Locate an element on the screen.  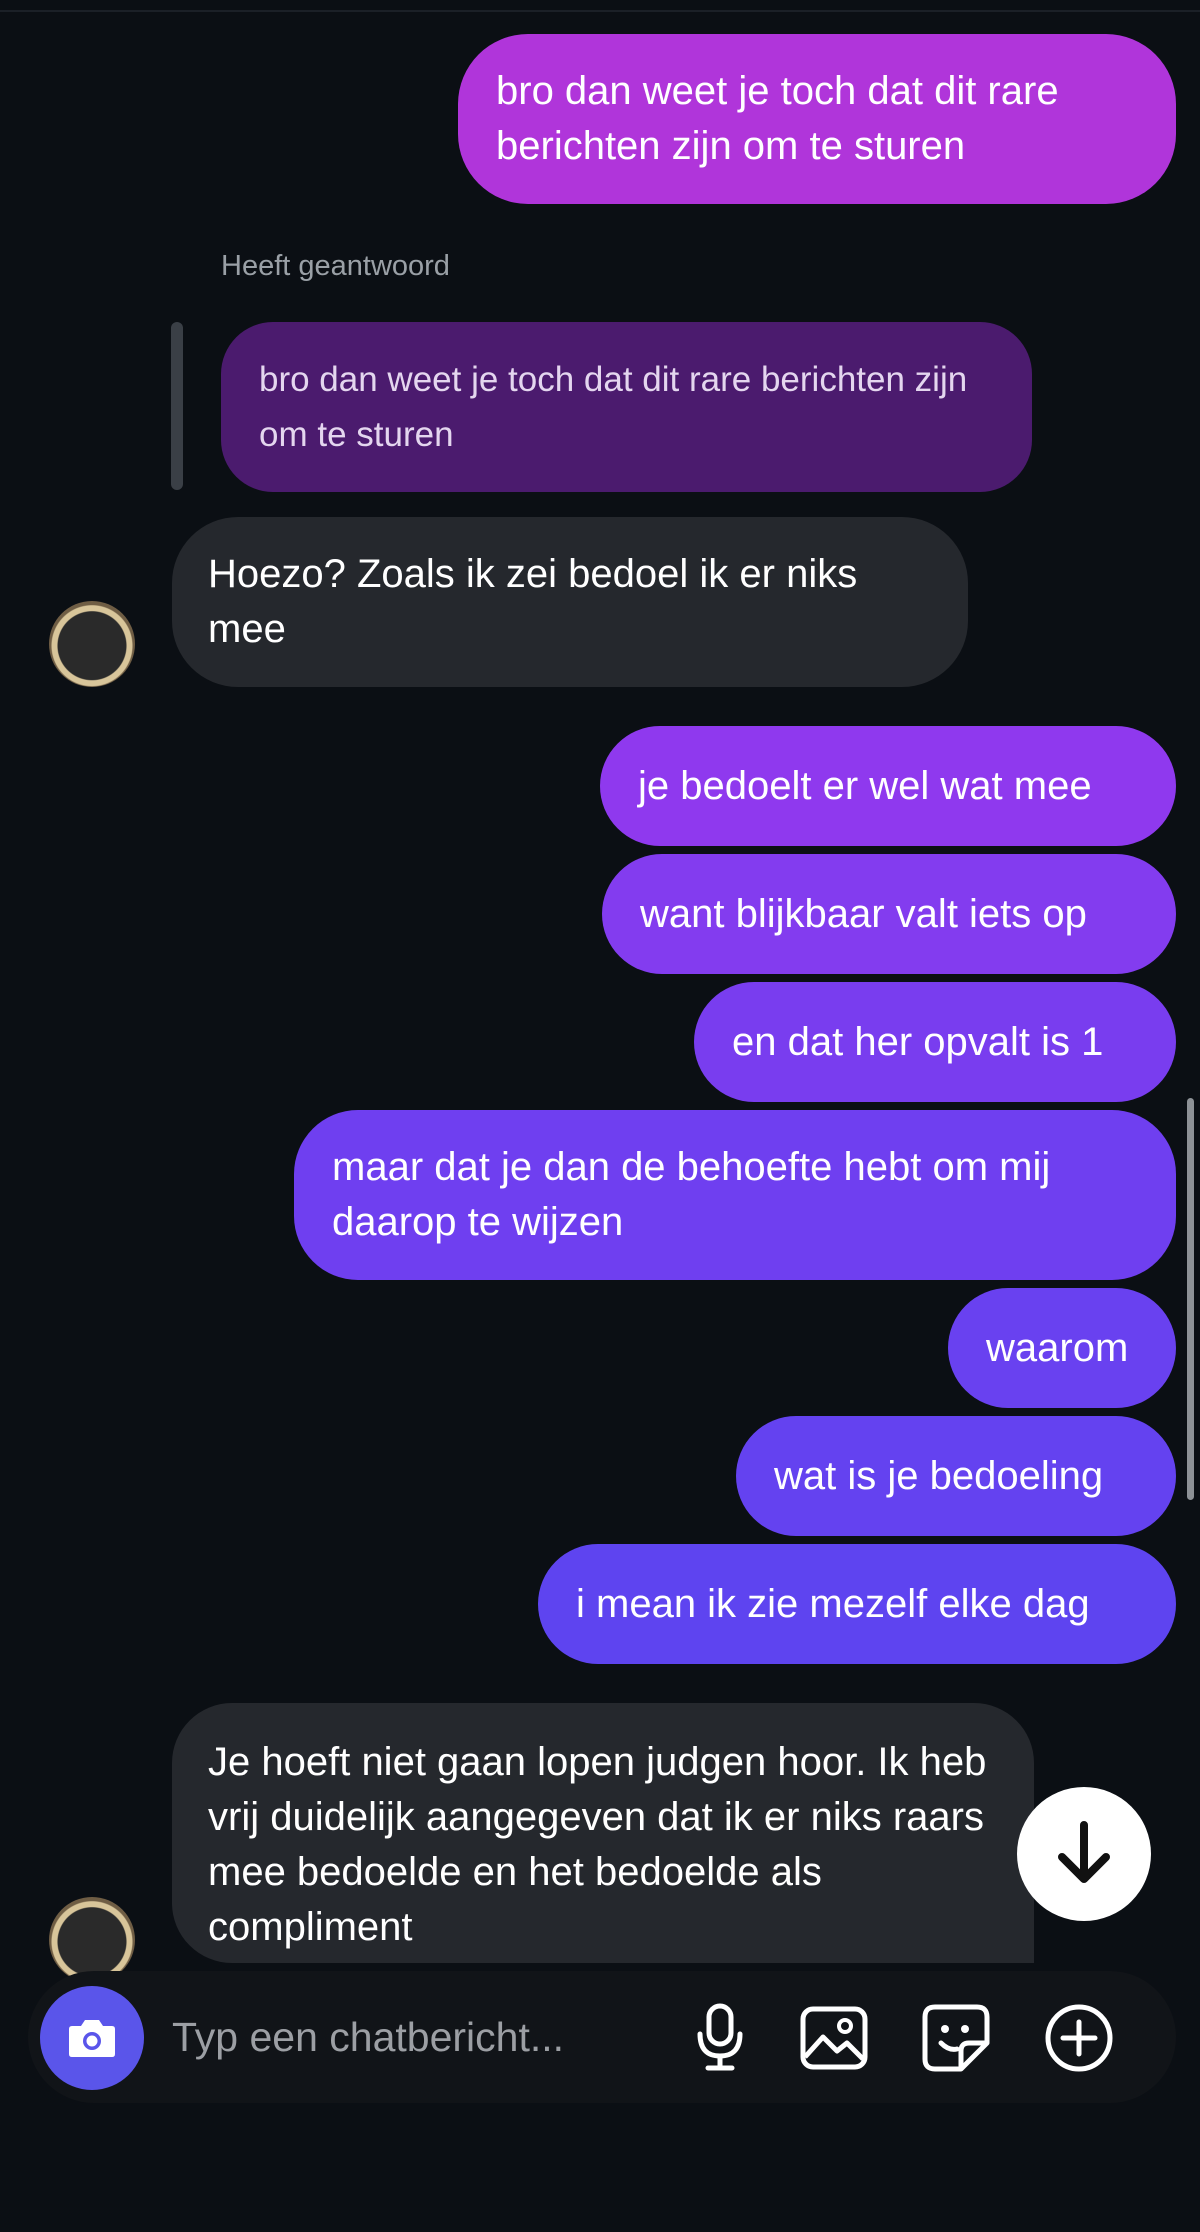
sticker-button is located at coordinates (956, 2038).